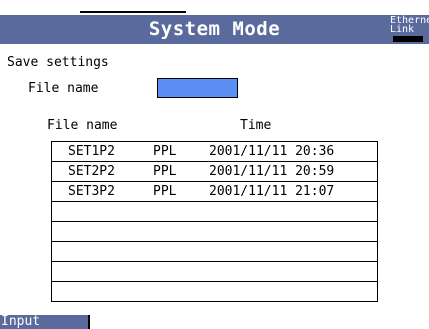 The image size is (429, 329). Describe the element at coordinates (91, 191) in the screenshot. I see `file-entry-name: SET3P2` at that location.